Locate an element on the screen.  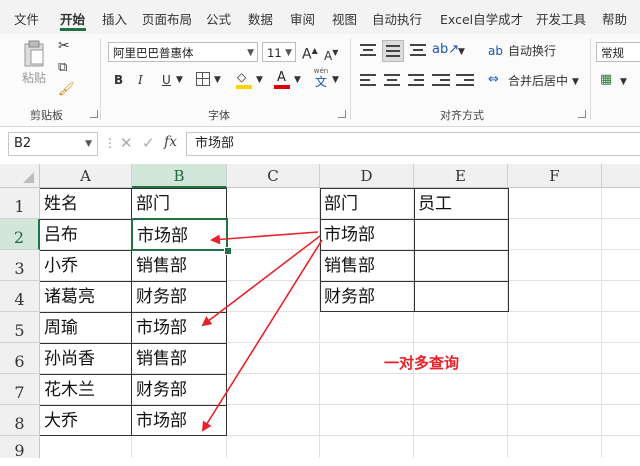
annotation-label: 一对多查询 is located at coordinates (422, 363).